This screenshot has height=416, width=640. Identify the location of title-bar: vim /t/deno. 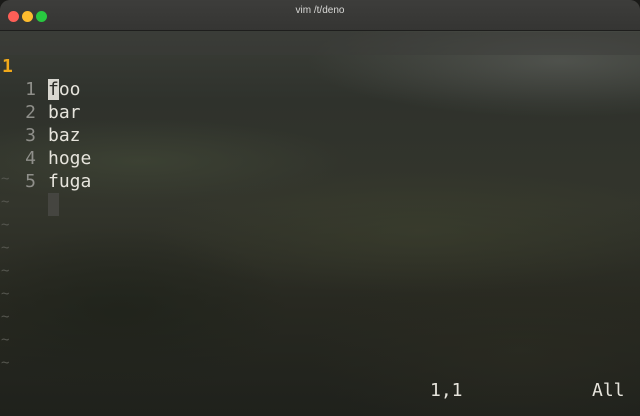
(320, 15).